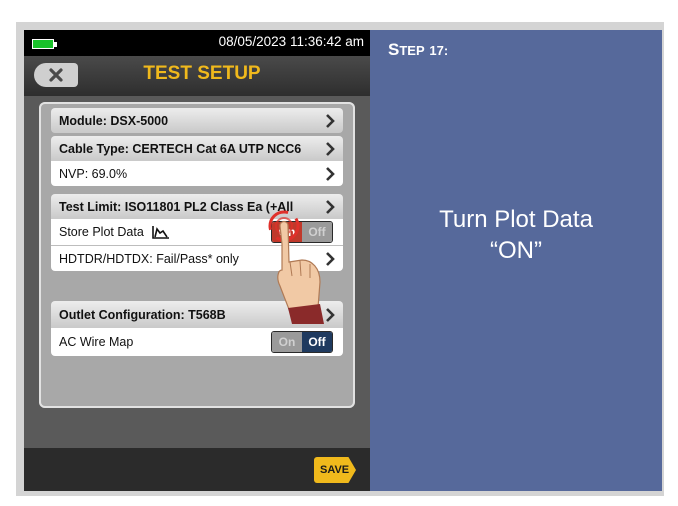 The height and width of the screenshot is (506, 678). What do you see at coordinates (101, 232) in the screenshot?
I see `store-plot-data-label: Store Plot Data` at bounding box center [101, 232].